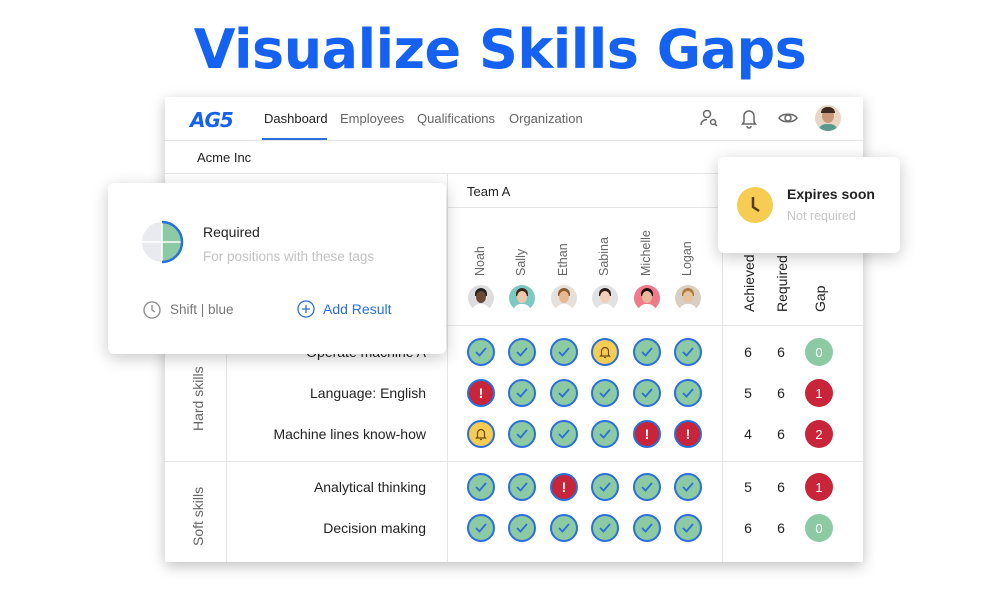  Describe the element at coordinates (821, 216) in the screenshot. I see `expires-subtitle: Not required` at that location.